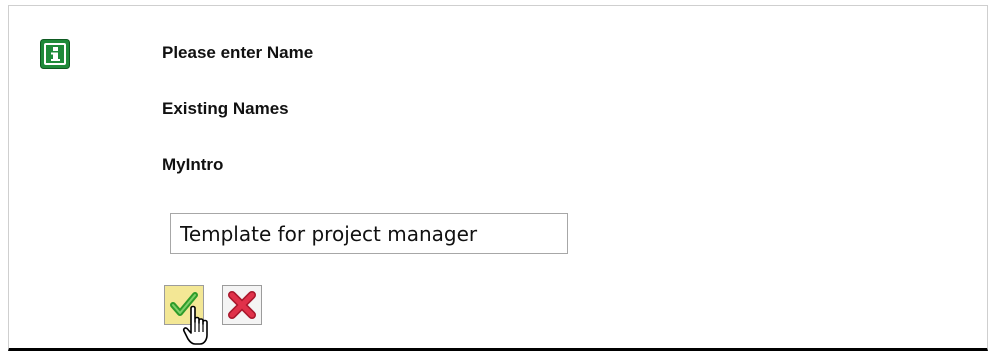  What do you see at coordinates (193, 164) in the screenshot?
I see `existing-name-item: MyIntro` at bounding box center [193, 164].